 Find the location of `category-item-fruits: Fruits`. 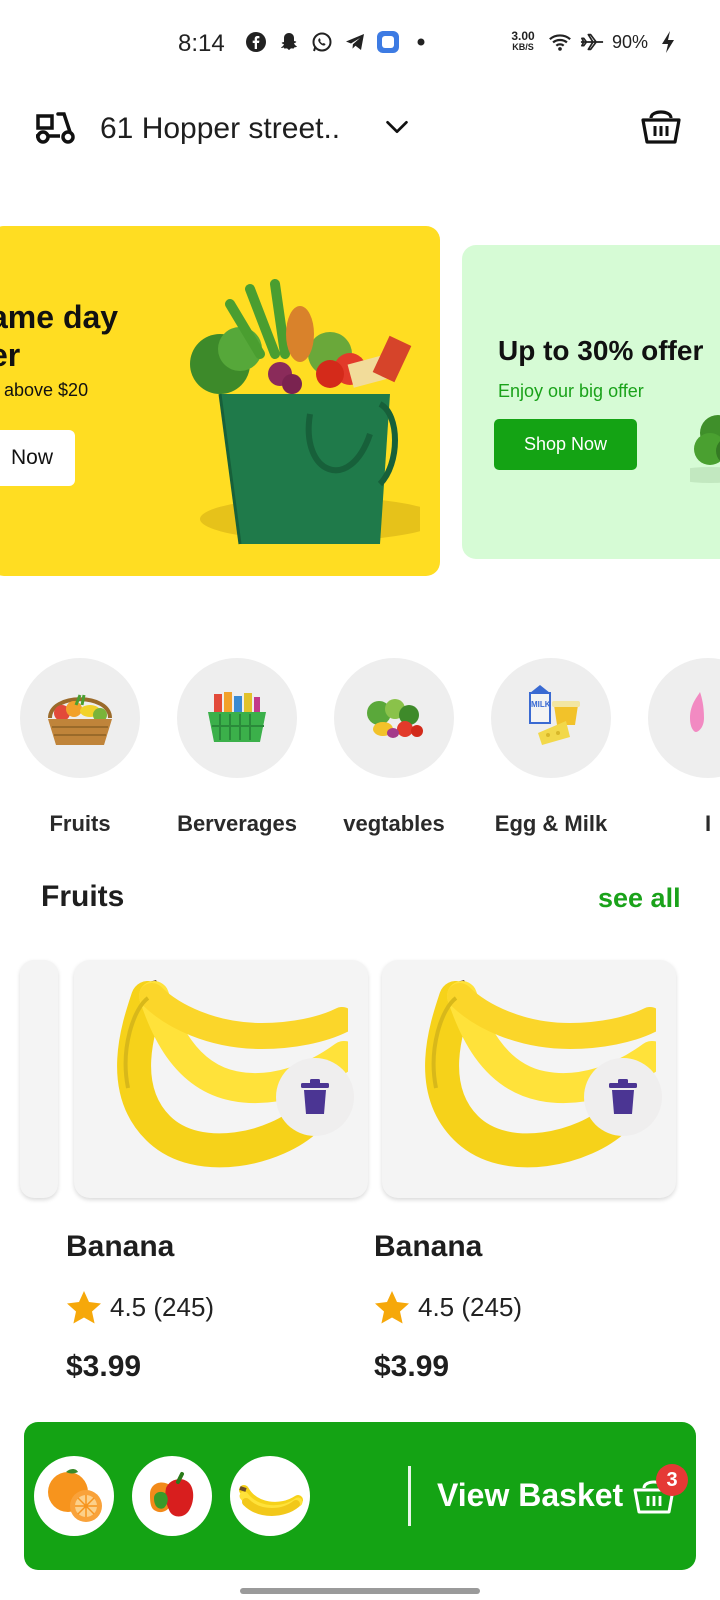

category-item-fruits: Fruits is located at coordinates (80, 753).